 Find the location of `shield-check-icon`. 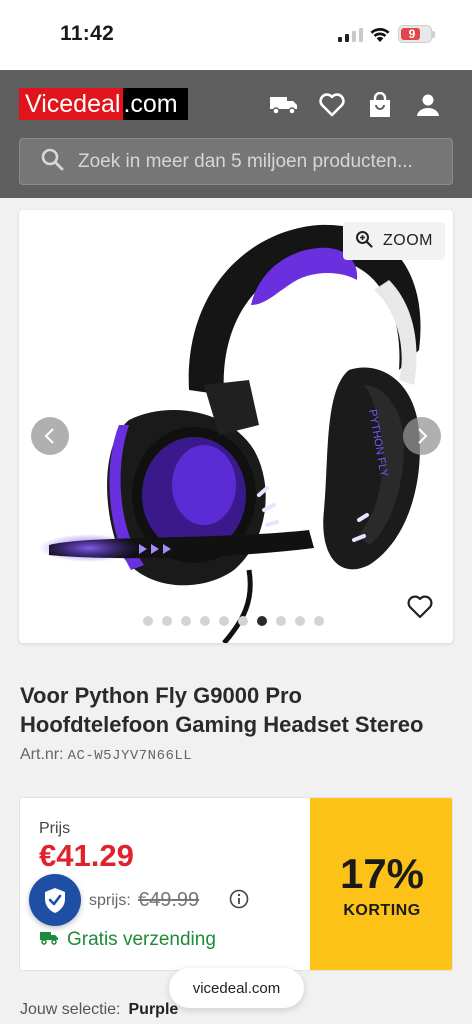

shield-check-icon is located at coordinates (55, 900).